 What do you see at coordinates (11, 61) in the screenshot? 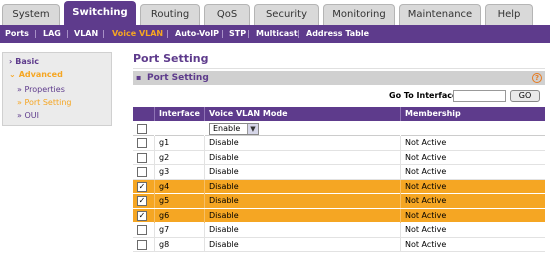
I see `chevron-right-icon: ›` at bounding box center [11, 61].